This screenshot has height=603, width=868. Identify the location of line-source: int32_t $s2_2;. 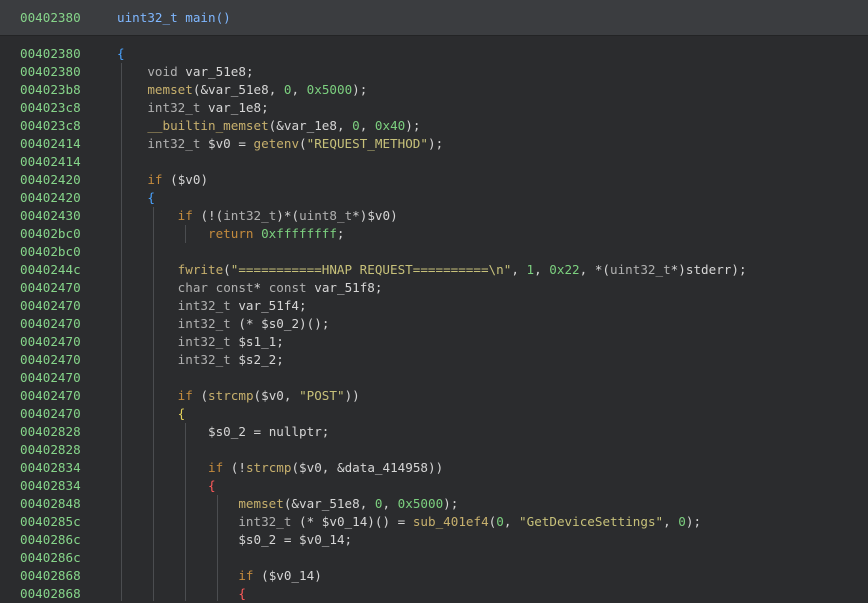
(200, 360).